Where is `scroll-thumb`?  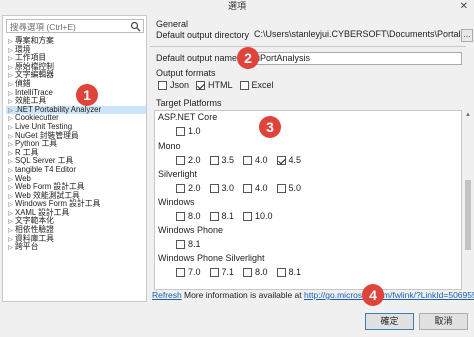
scroll-thumb is located at coordinates (468, 215).